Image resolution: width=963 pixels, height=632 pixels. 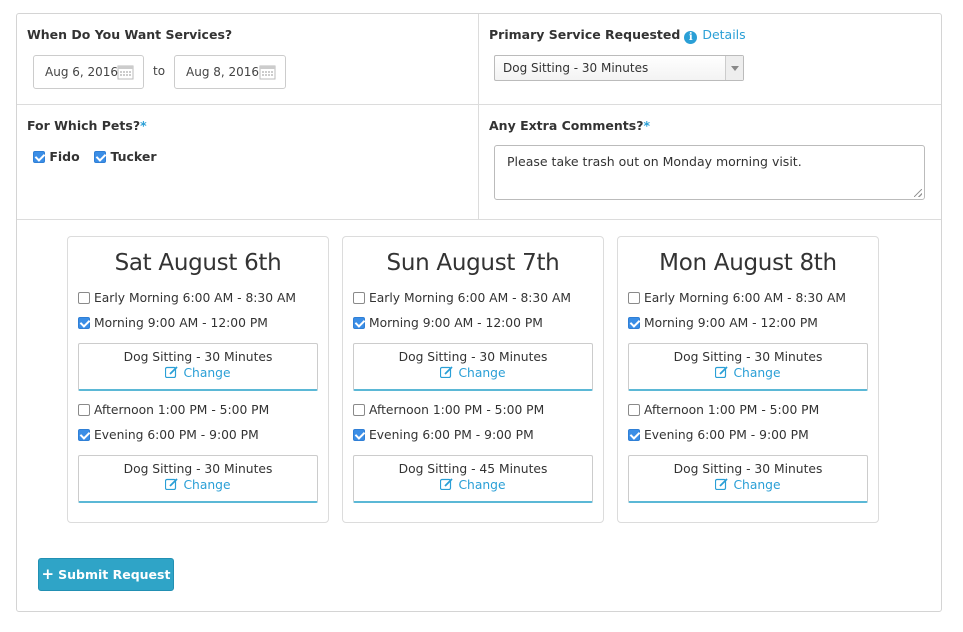 I want to click on when-label: When Do You Want Services?, so click(x=130, y=34).